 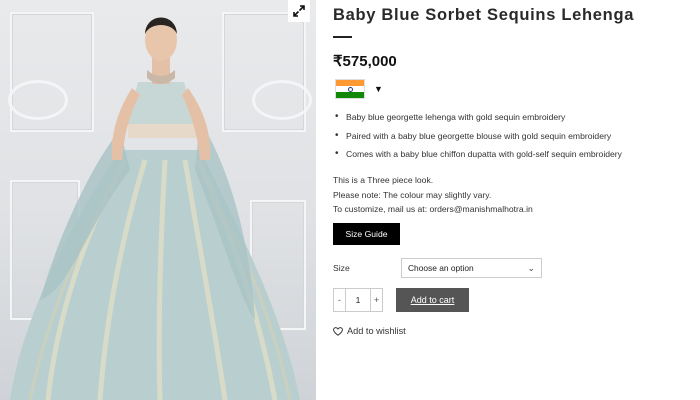 I want to click on chevron-down-icon: ⌄, so click(x=531, y=267).